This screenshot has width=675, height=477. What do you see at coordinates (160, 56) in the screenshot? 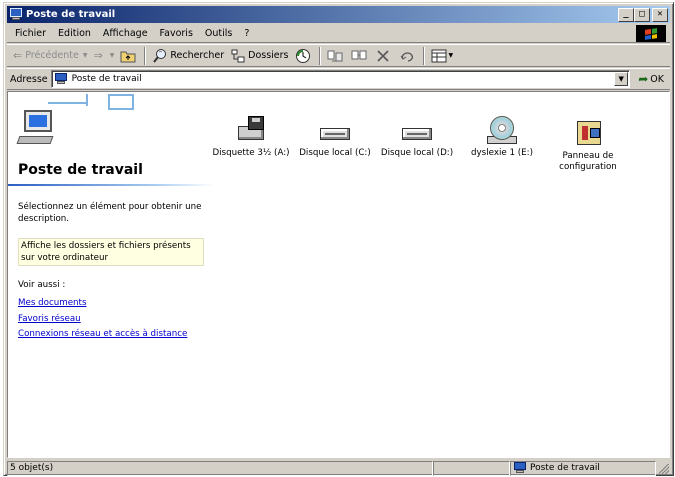
I see `search-icon` at bounding box center [160, 56].